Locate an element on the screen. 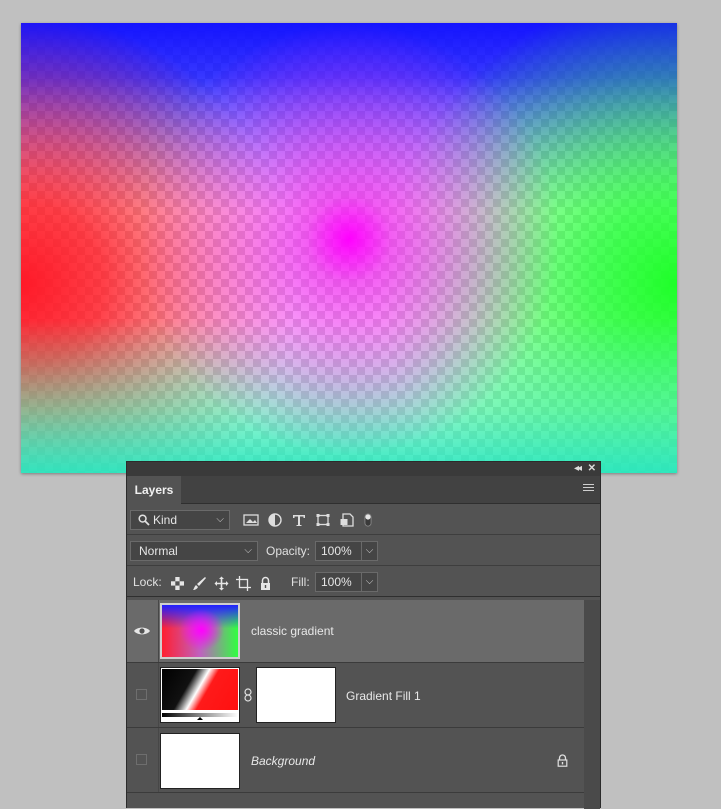  eye-icon is located at coordinates (142, 631).